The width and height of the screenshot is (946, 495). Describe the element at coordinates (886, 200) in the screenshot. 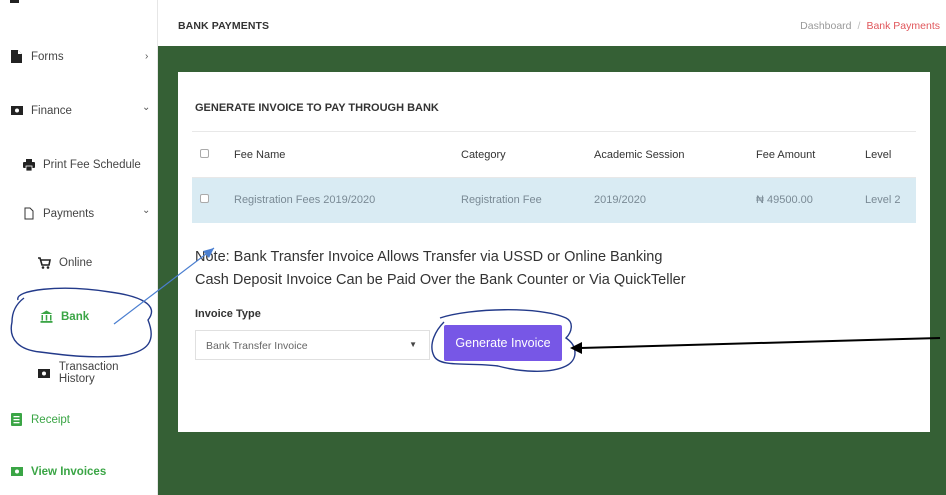

I see `table-cell: Level 2` at that location.